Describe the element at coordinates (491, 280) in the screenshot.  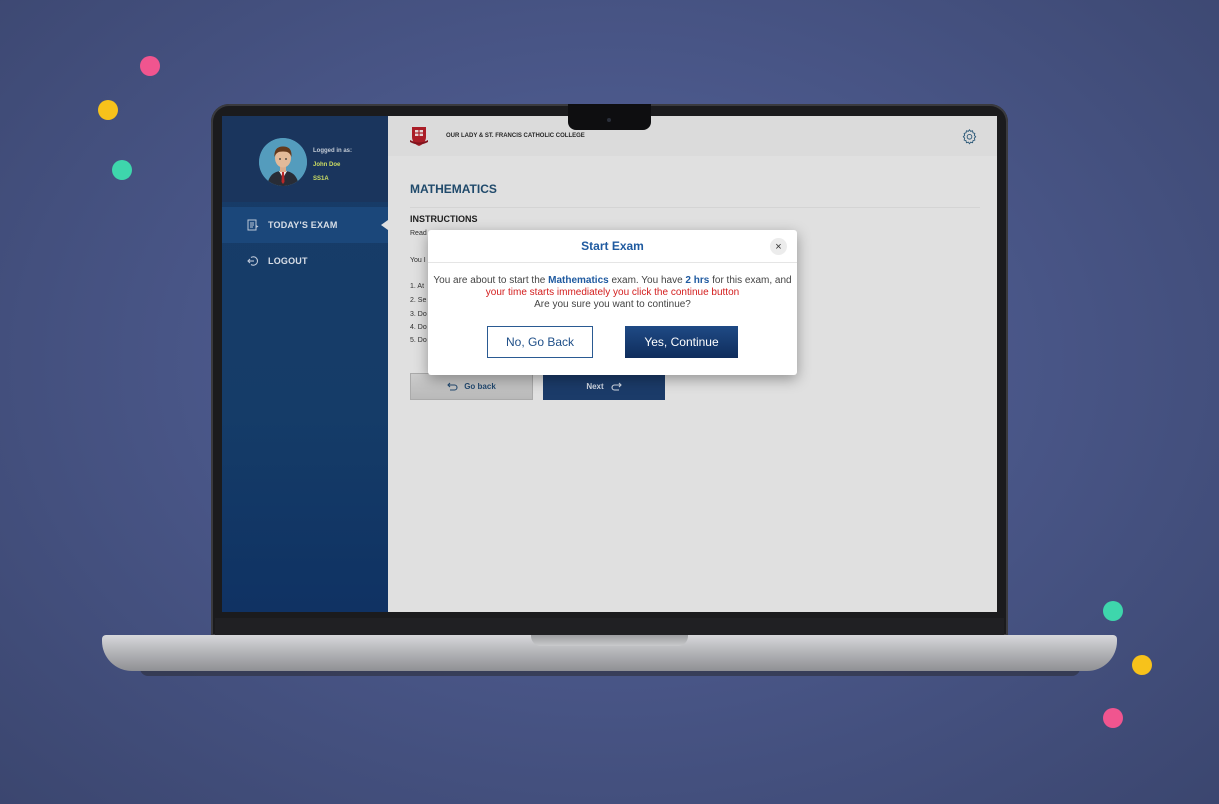
I see `message-text: You are about to start the` at that location.